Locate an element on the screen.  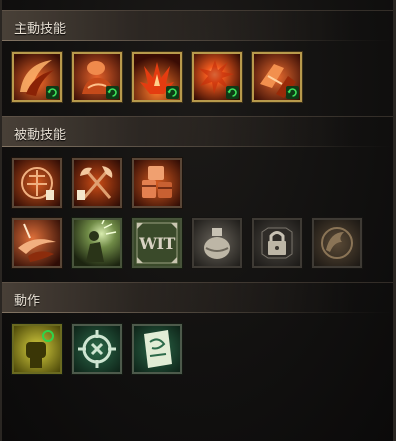
section-header-active: 主動技能 is located at coordinates (197, 25).